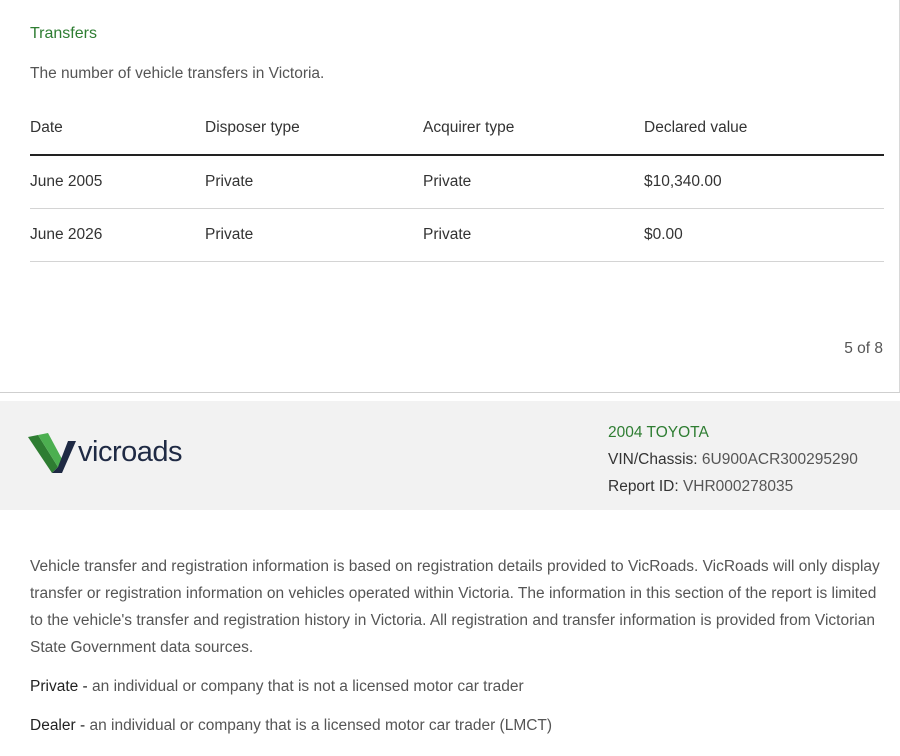 This screenshot has height=756, width=900. What do you see at coordinates (130, 451) in the screenshot?
I see `logo-text: vicroads` at bounding box center [130, 451].